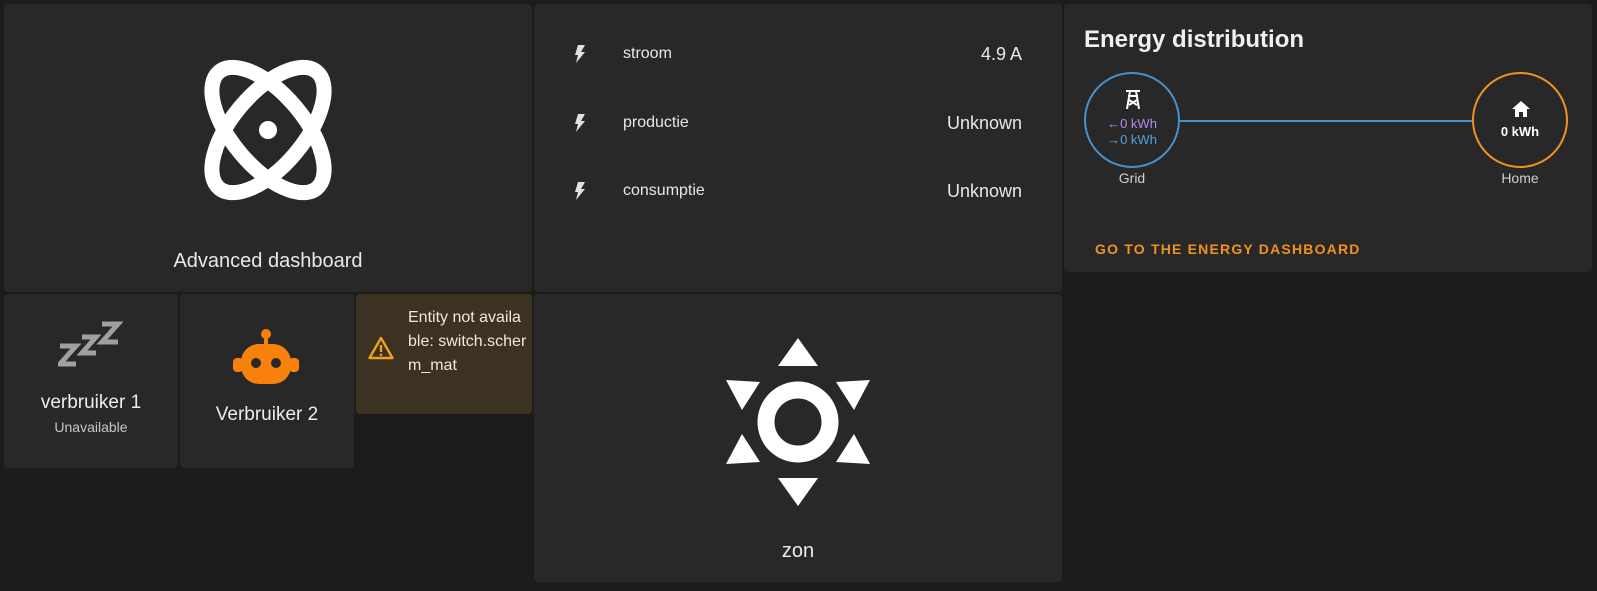 This screenshot has width=1597, height=591. I want to click on home-icon, so click(1521, 109).